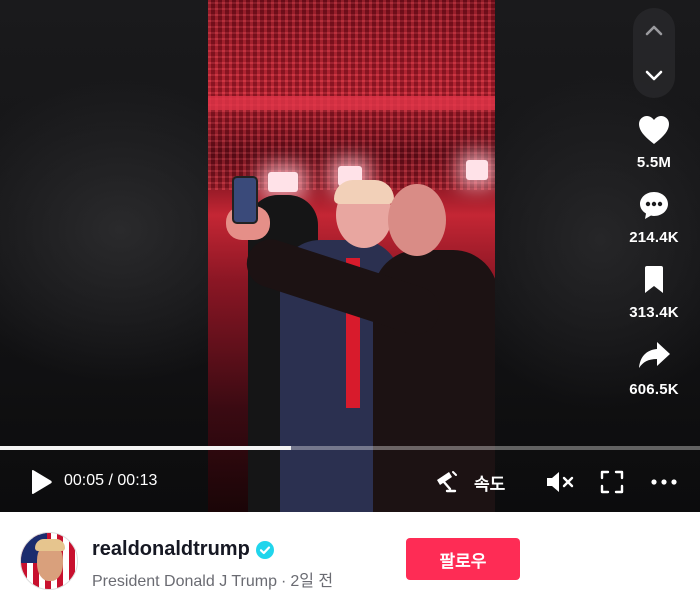  I want to click on username-link: realdonaldtrump, so click(171, 549).